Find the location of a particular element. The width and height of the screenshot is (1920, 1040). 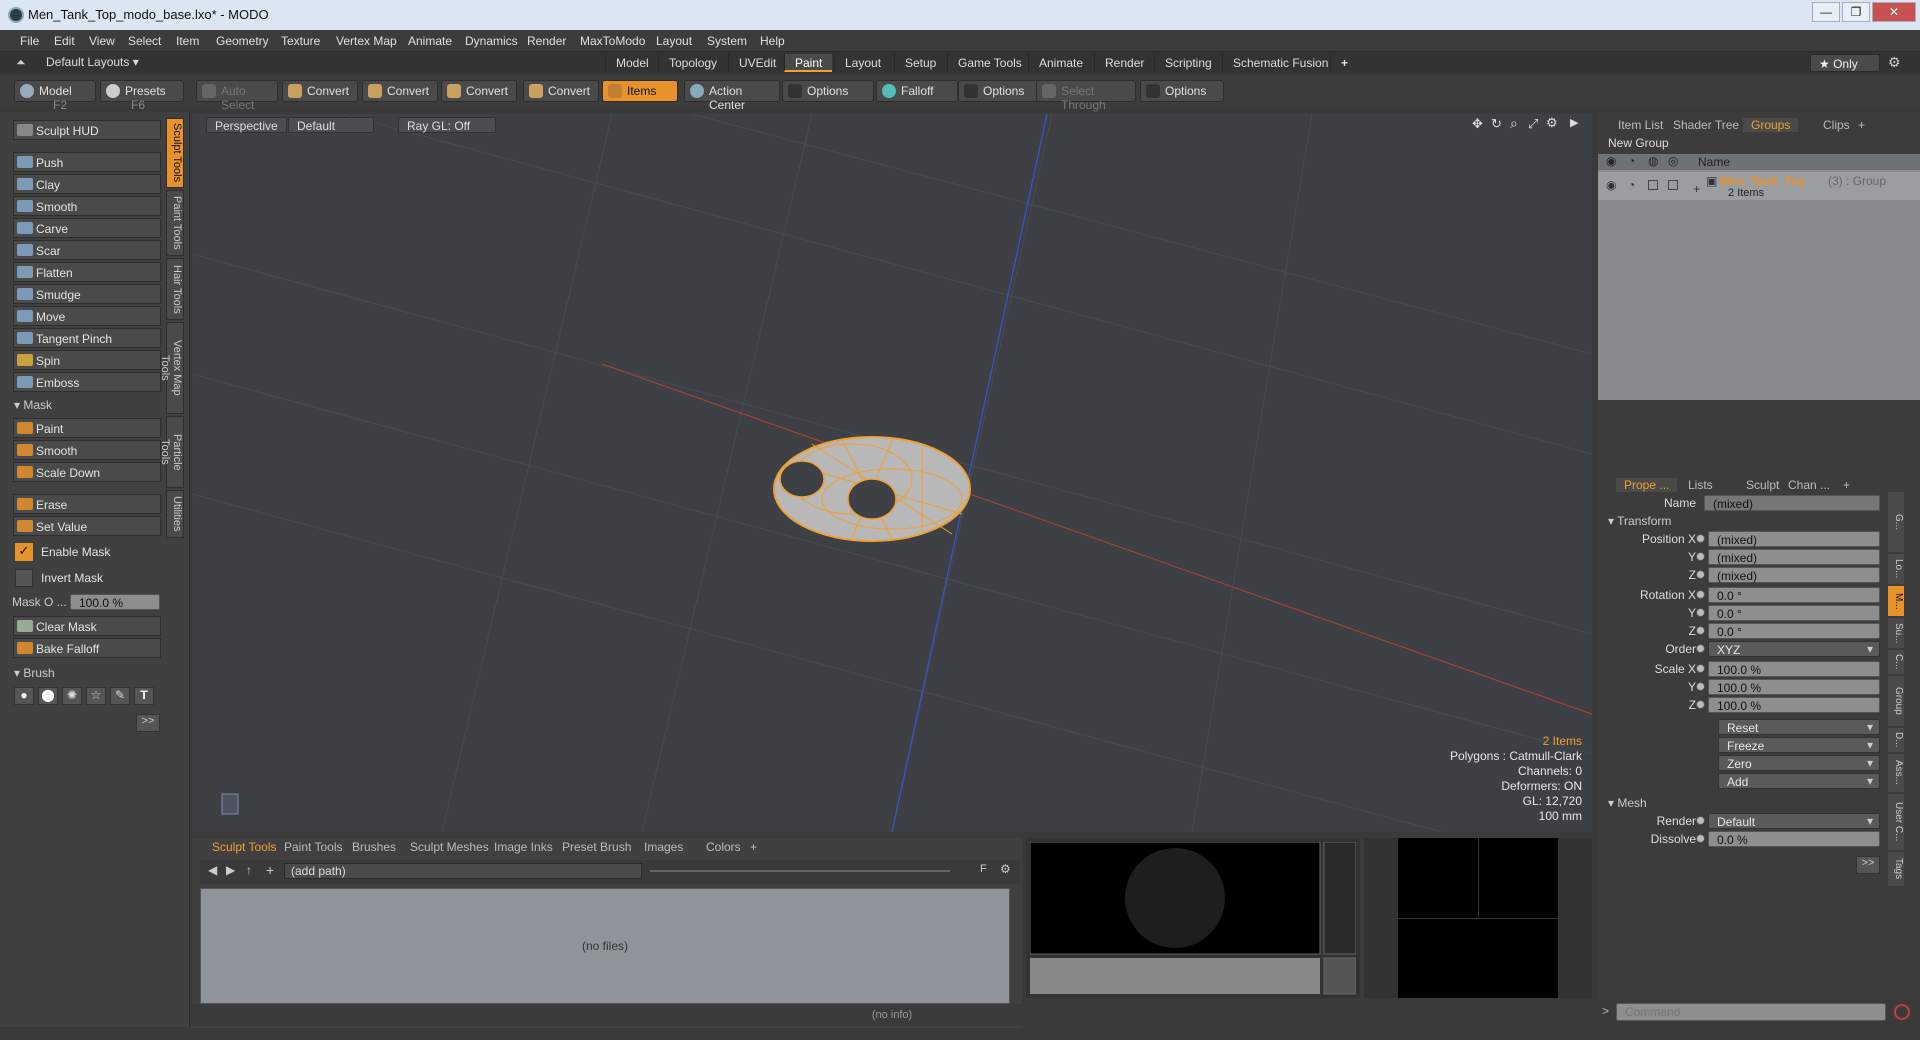

rvtab-group: Group is located at coordinates (1896, 701).